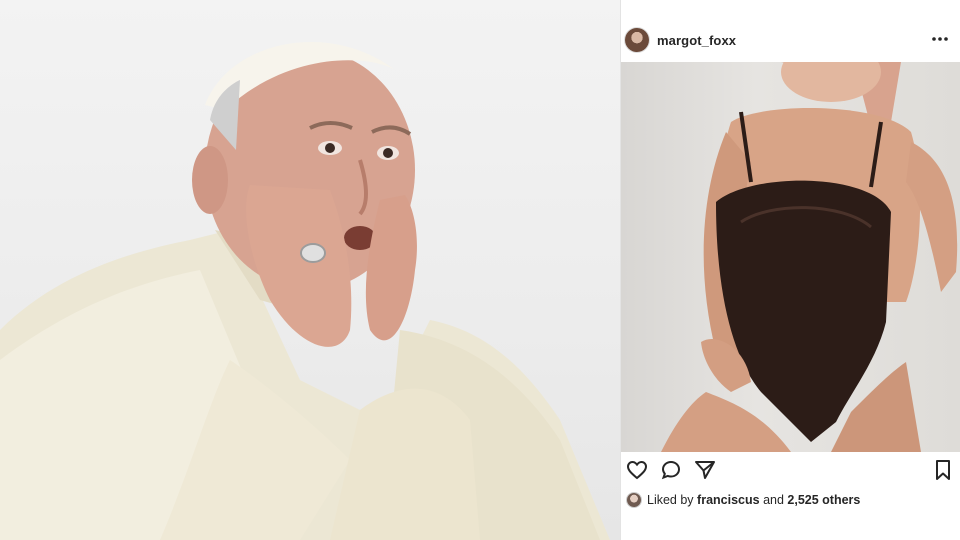 The width and height of the screenshot is (960, 540). I want to click on comment-icon, so click(671, 470).